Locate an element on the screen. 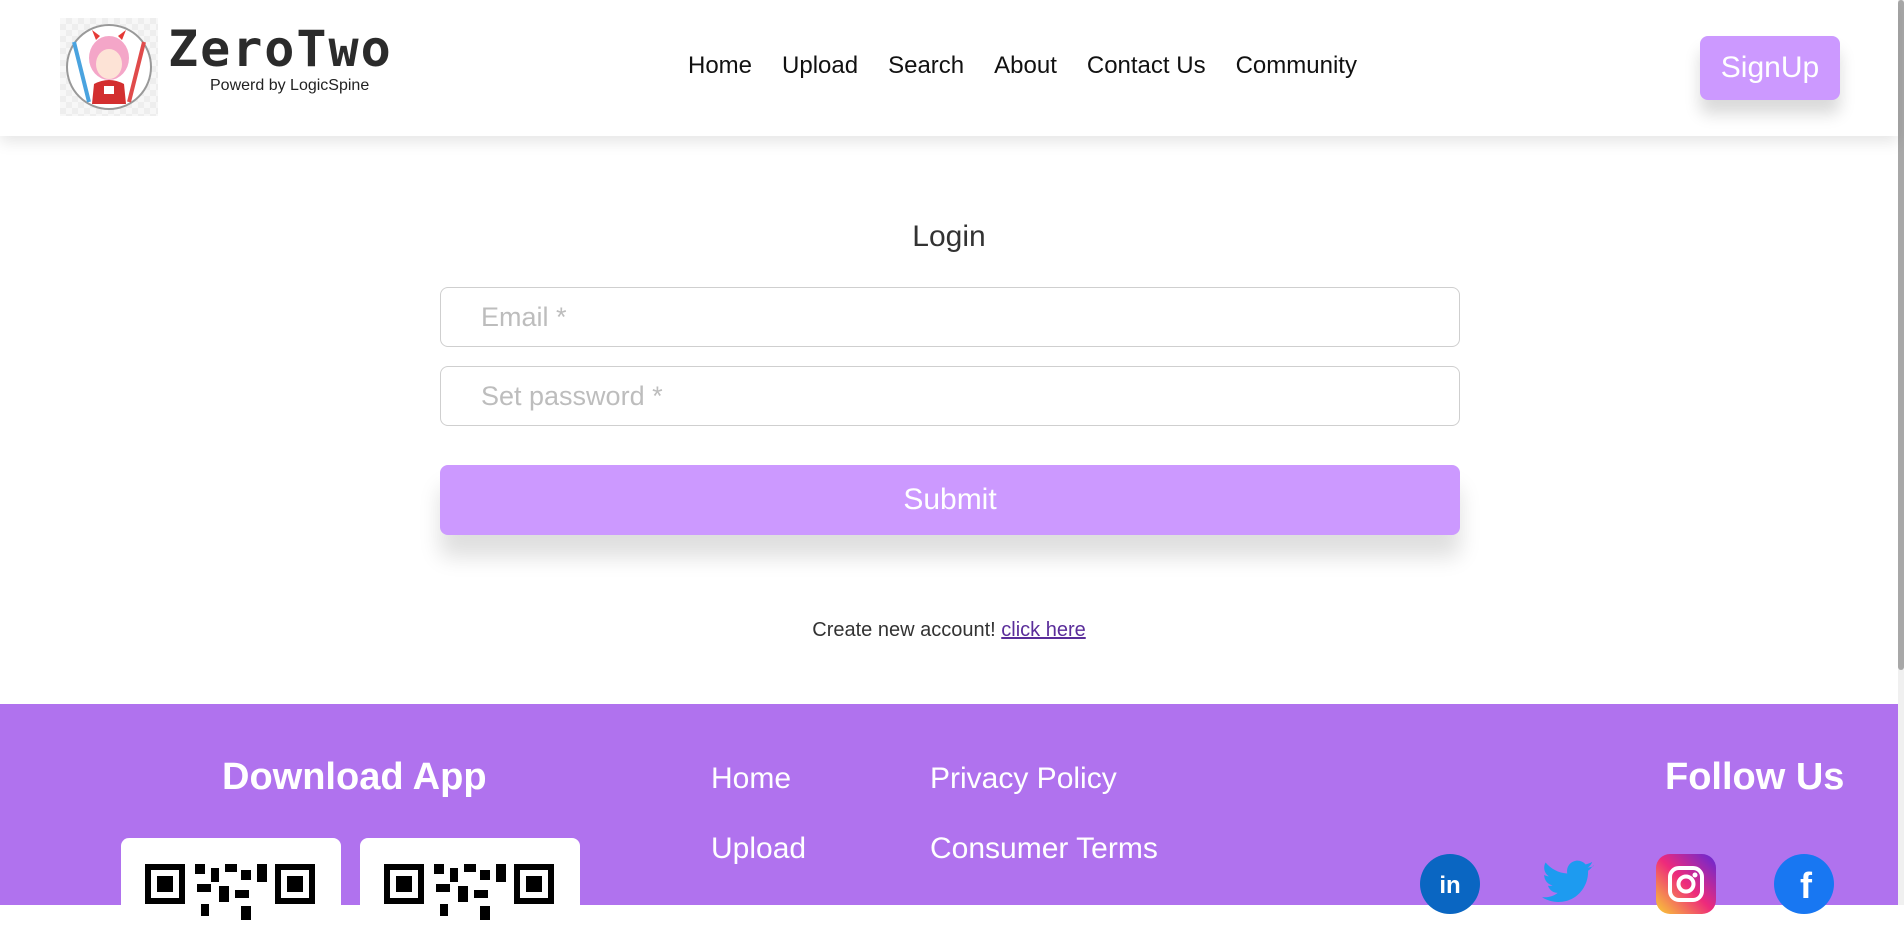 The width and height of the screenshot is (1904, 928). nav-search: Search is located at coordinates (926, 66).